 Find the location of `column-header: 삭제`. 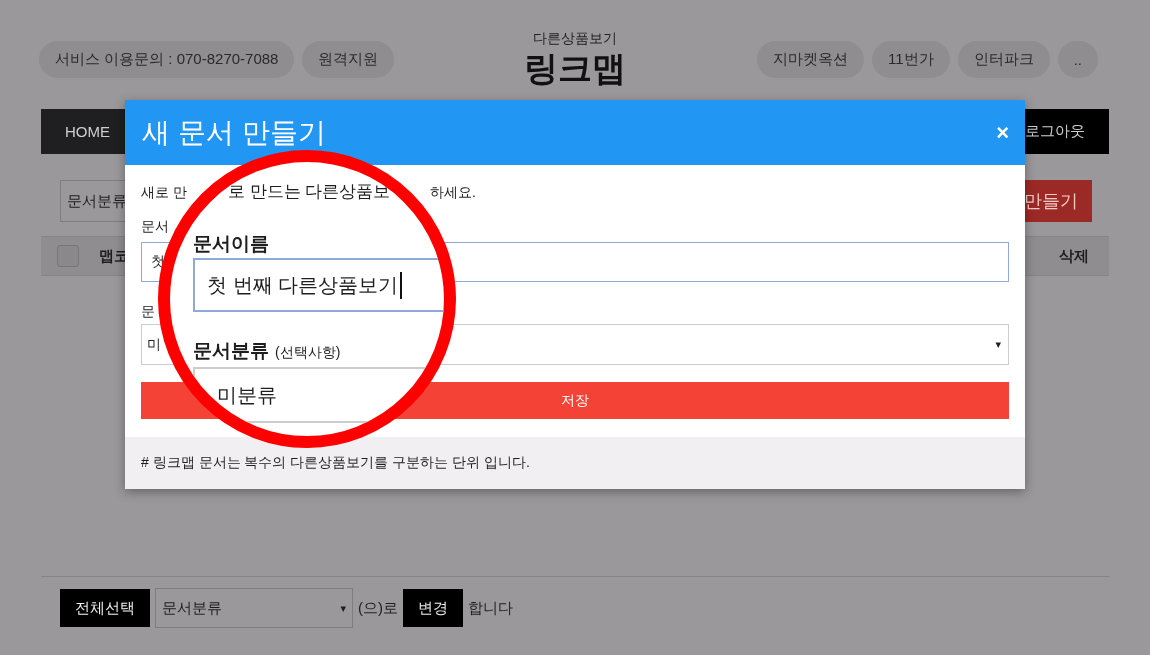

column-header: 삭제 is located at coordinates (1074, 256).